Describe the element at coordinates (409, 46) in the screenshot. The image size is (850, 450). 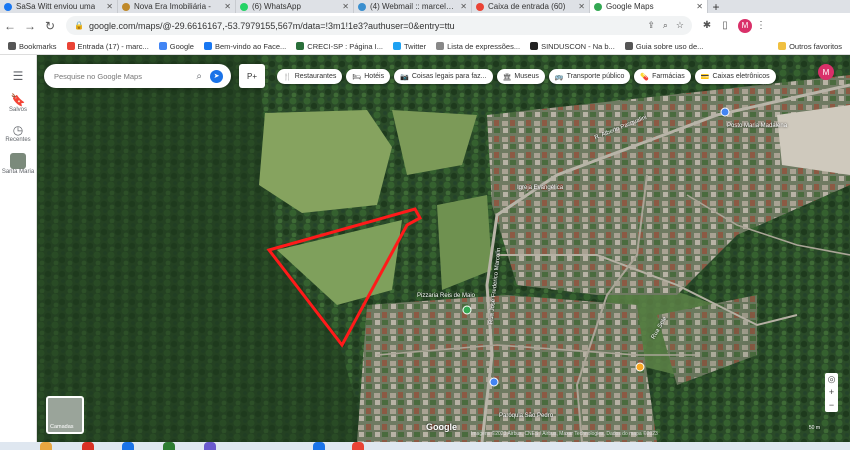
I see `bookmark-item: Twitter` at that location.